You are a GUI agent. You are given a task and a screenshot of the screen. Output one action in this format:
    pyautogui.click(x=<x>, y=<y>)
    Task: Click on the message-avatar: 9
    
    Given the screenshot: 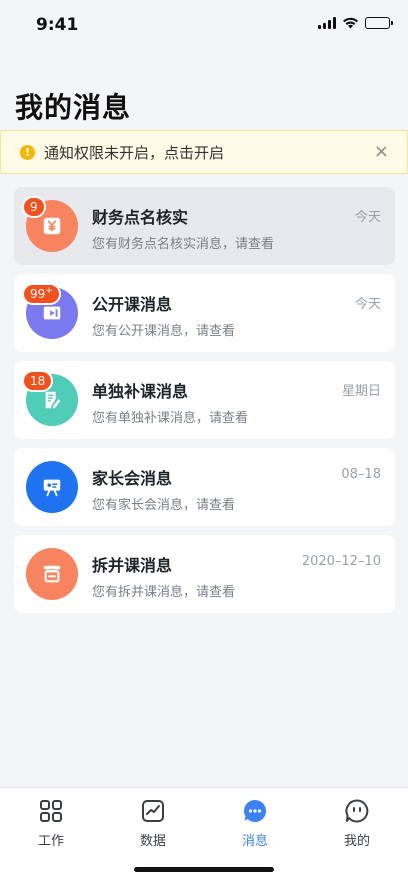 What is the action you would take?
    pyautogui.click(x=50, y=224)
    